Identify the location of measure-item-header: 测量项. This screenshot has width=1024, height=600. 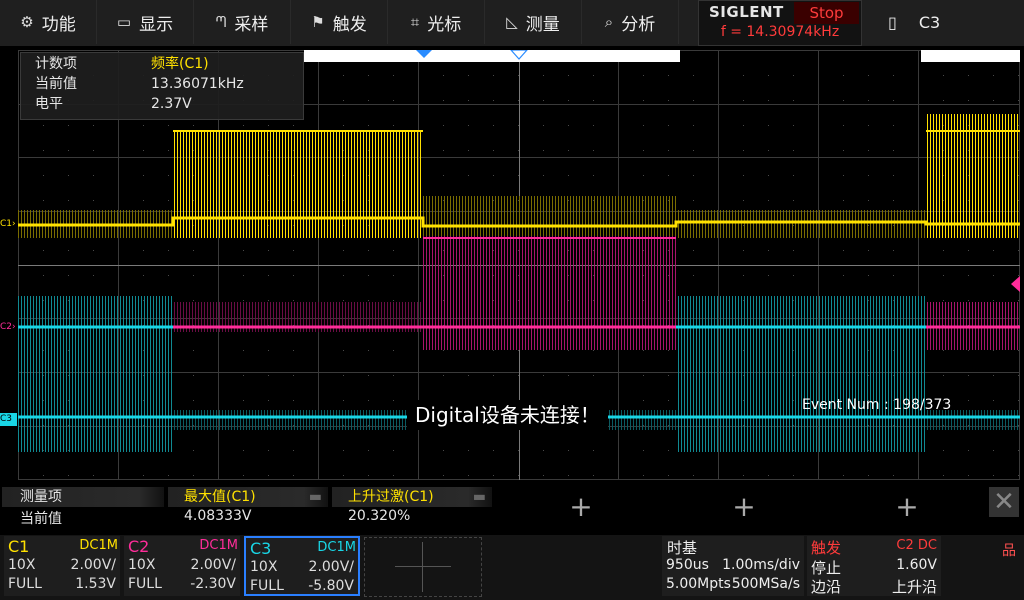
(83, 497).